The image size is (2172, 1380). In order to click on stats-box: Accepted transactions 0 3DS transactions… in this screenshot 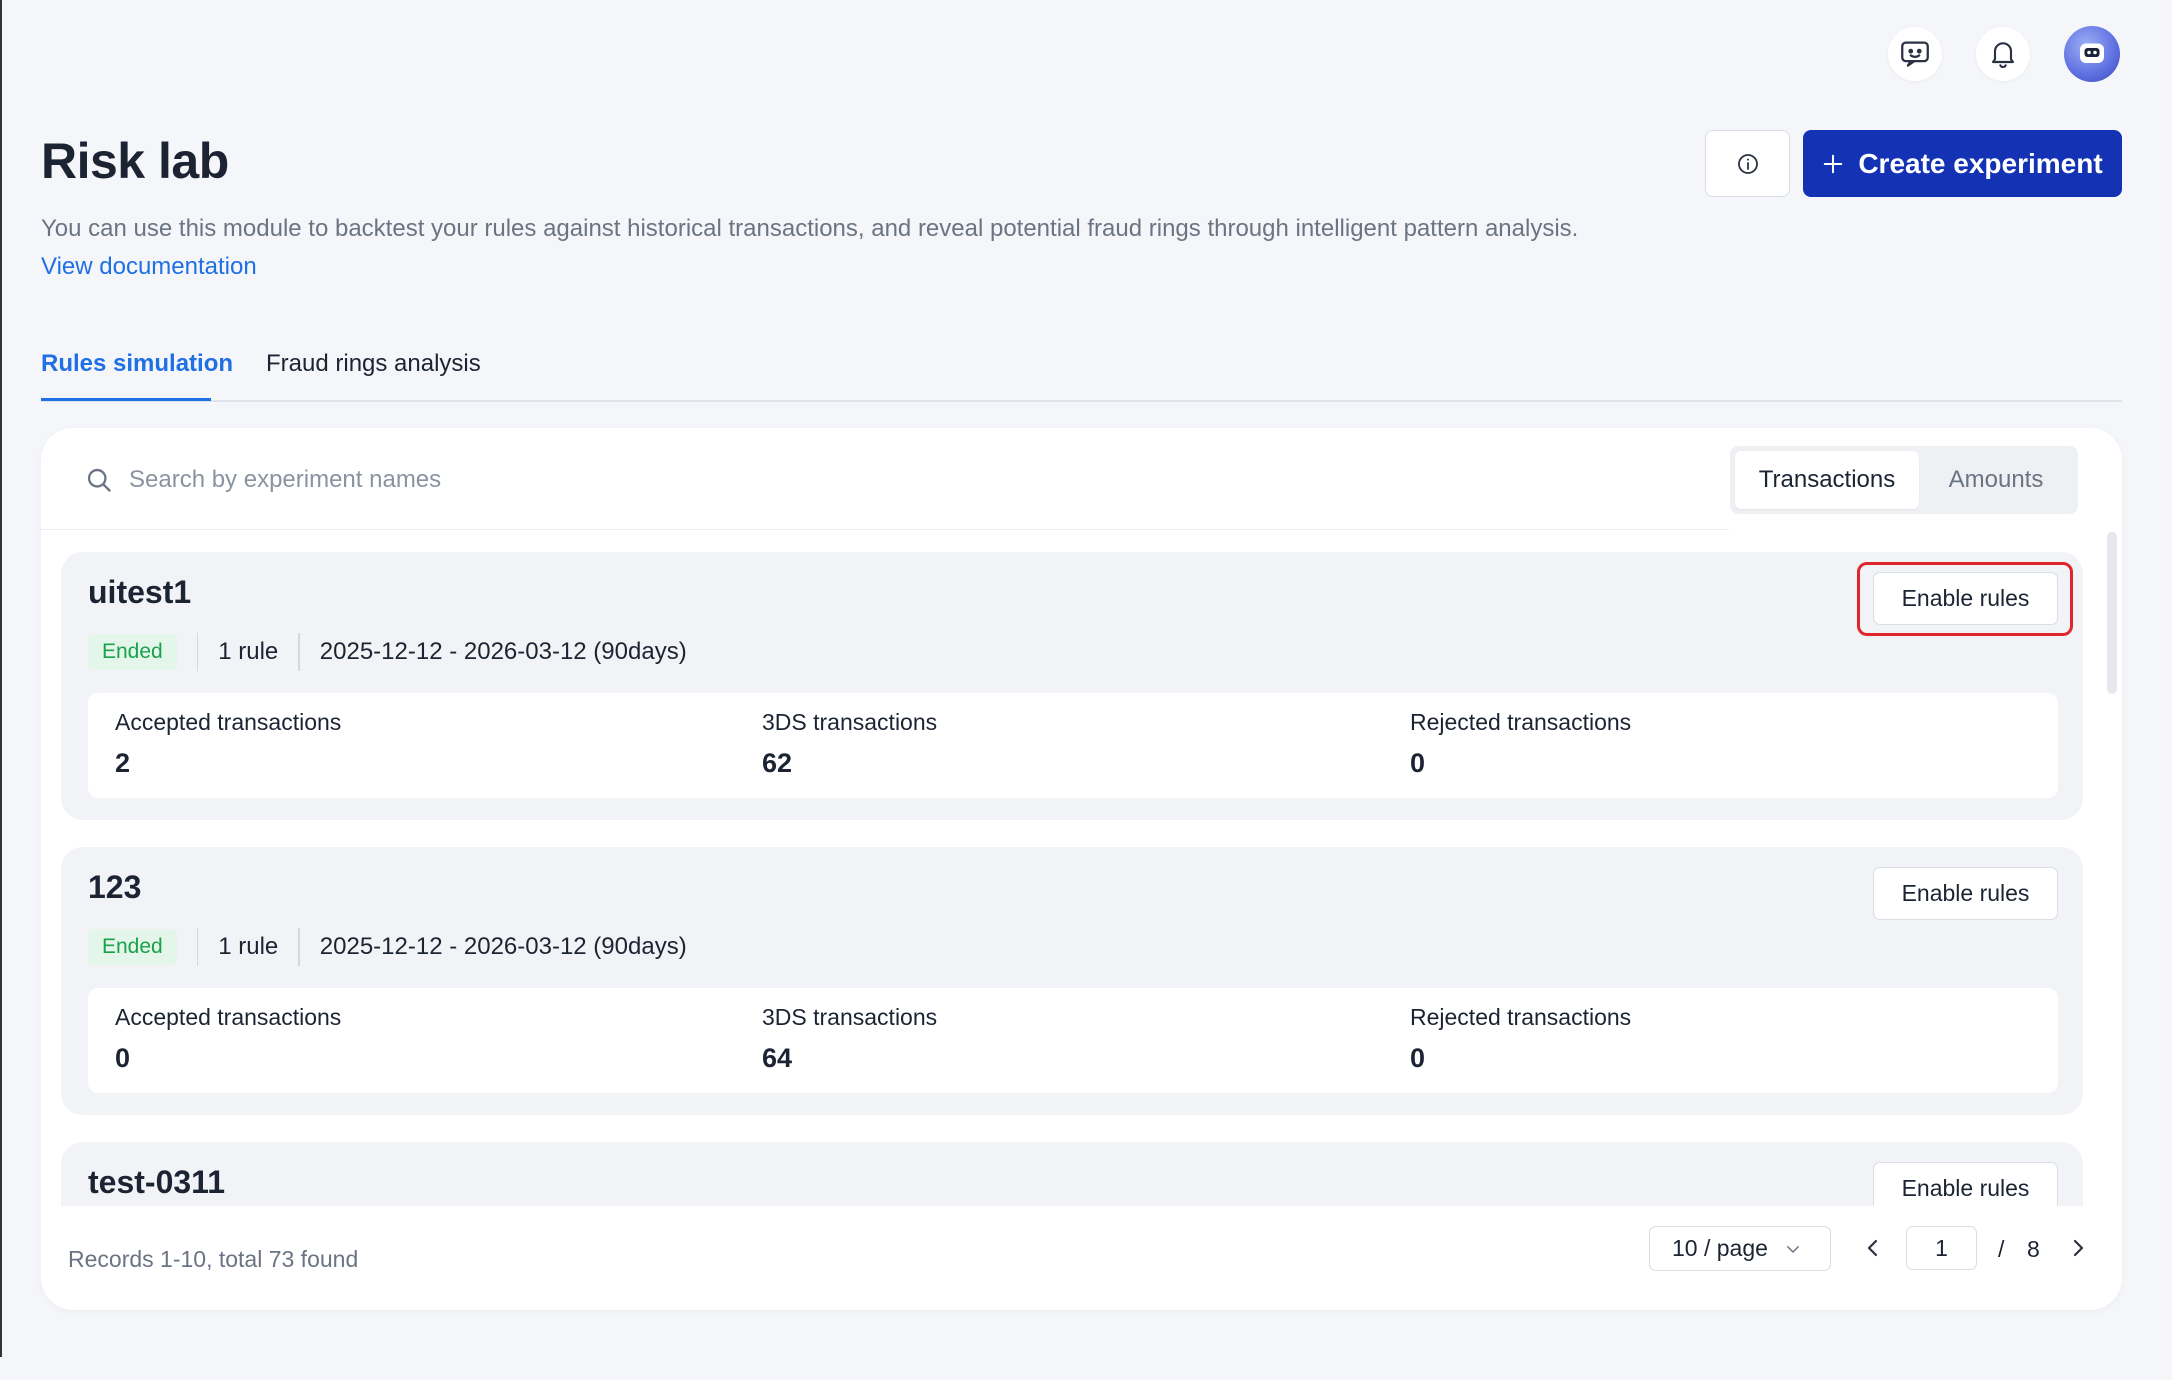, I will do `click(1073, 1040)`.